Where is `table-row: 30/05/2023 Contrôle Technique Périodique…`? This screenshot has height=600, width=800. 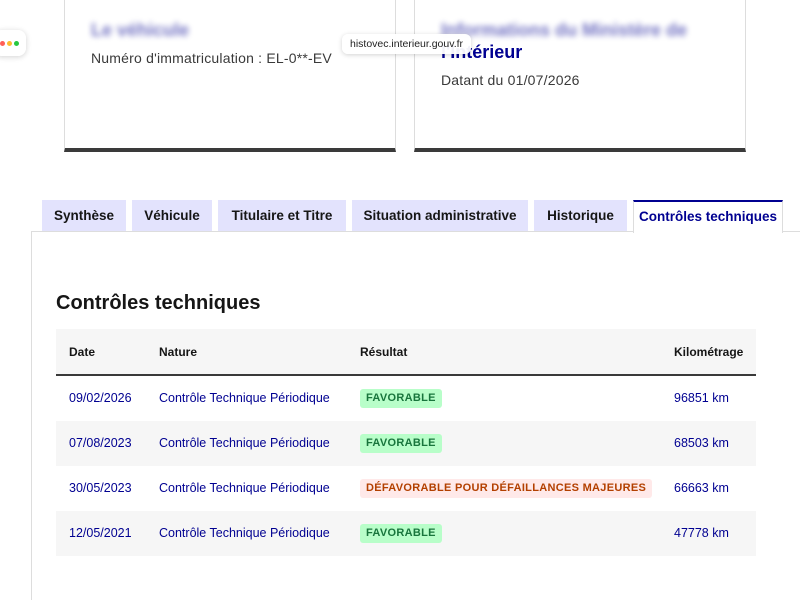
table-row: 30/05/2023 Contrôle Technique Périodique… is located at coordinates (406, 488).